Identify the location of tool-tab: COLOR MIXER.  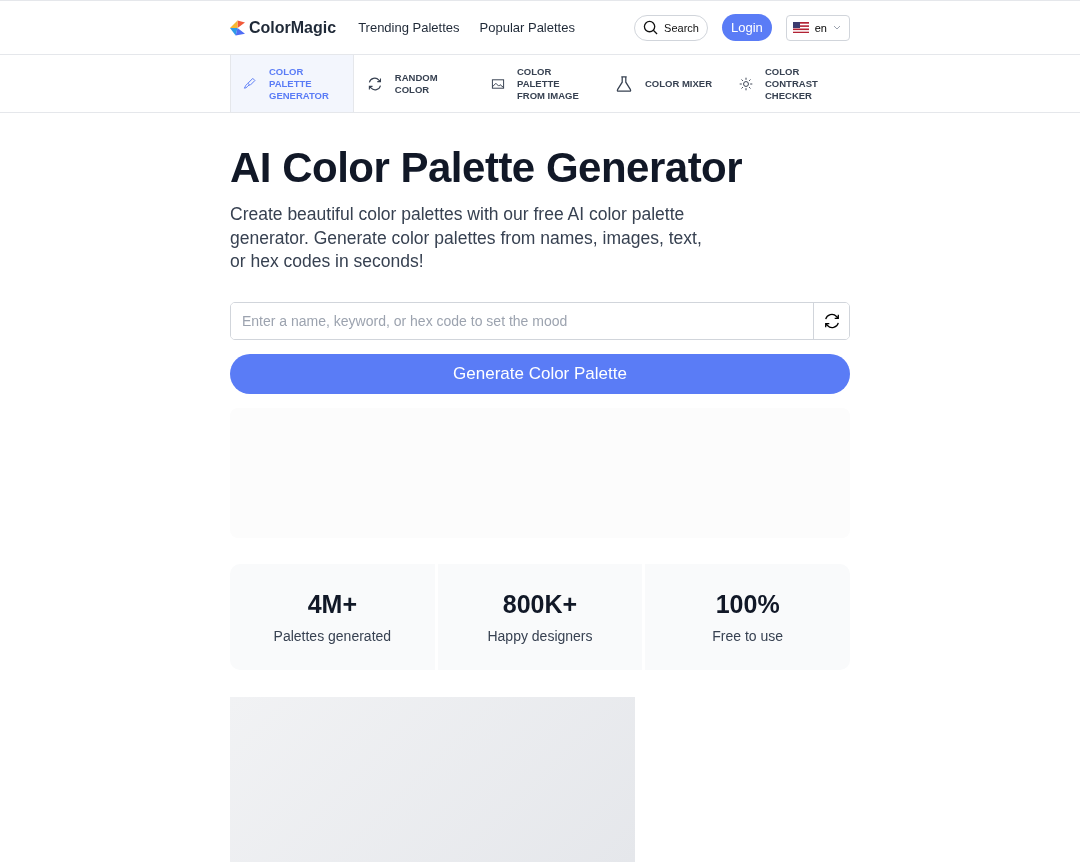
(664, 83).